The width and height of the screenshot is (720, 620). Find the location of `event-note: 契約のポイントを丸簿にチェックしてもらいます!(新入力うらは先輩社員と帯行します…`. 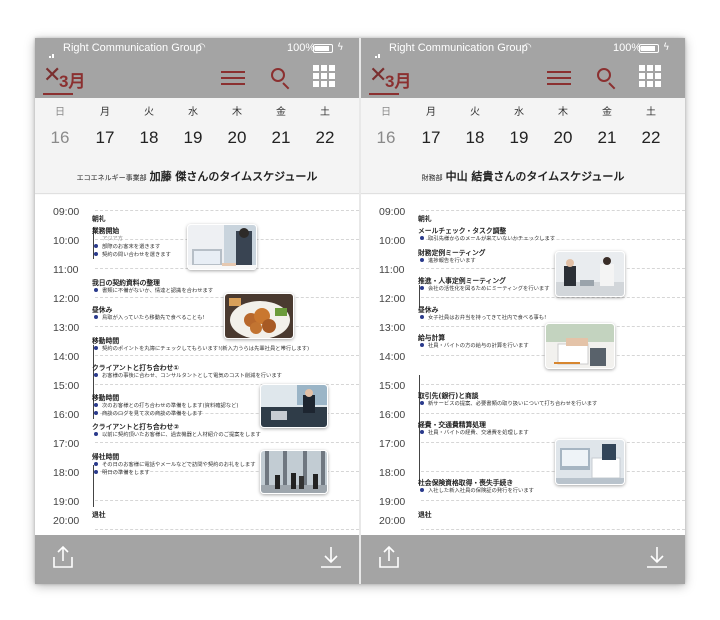

event-note: 契約のポイントを丸簿にチェックしてもらいます!(新入力うらは先輩社員と帯行します… is located at coordinates (201, 348).